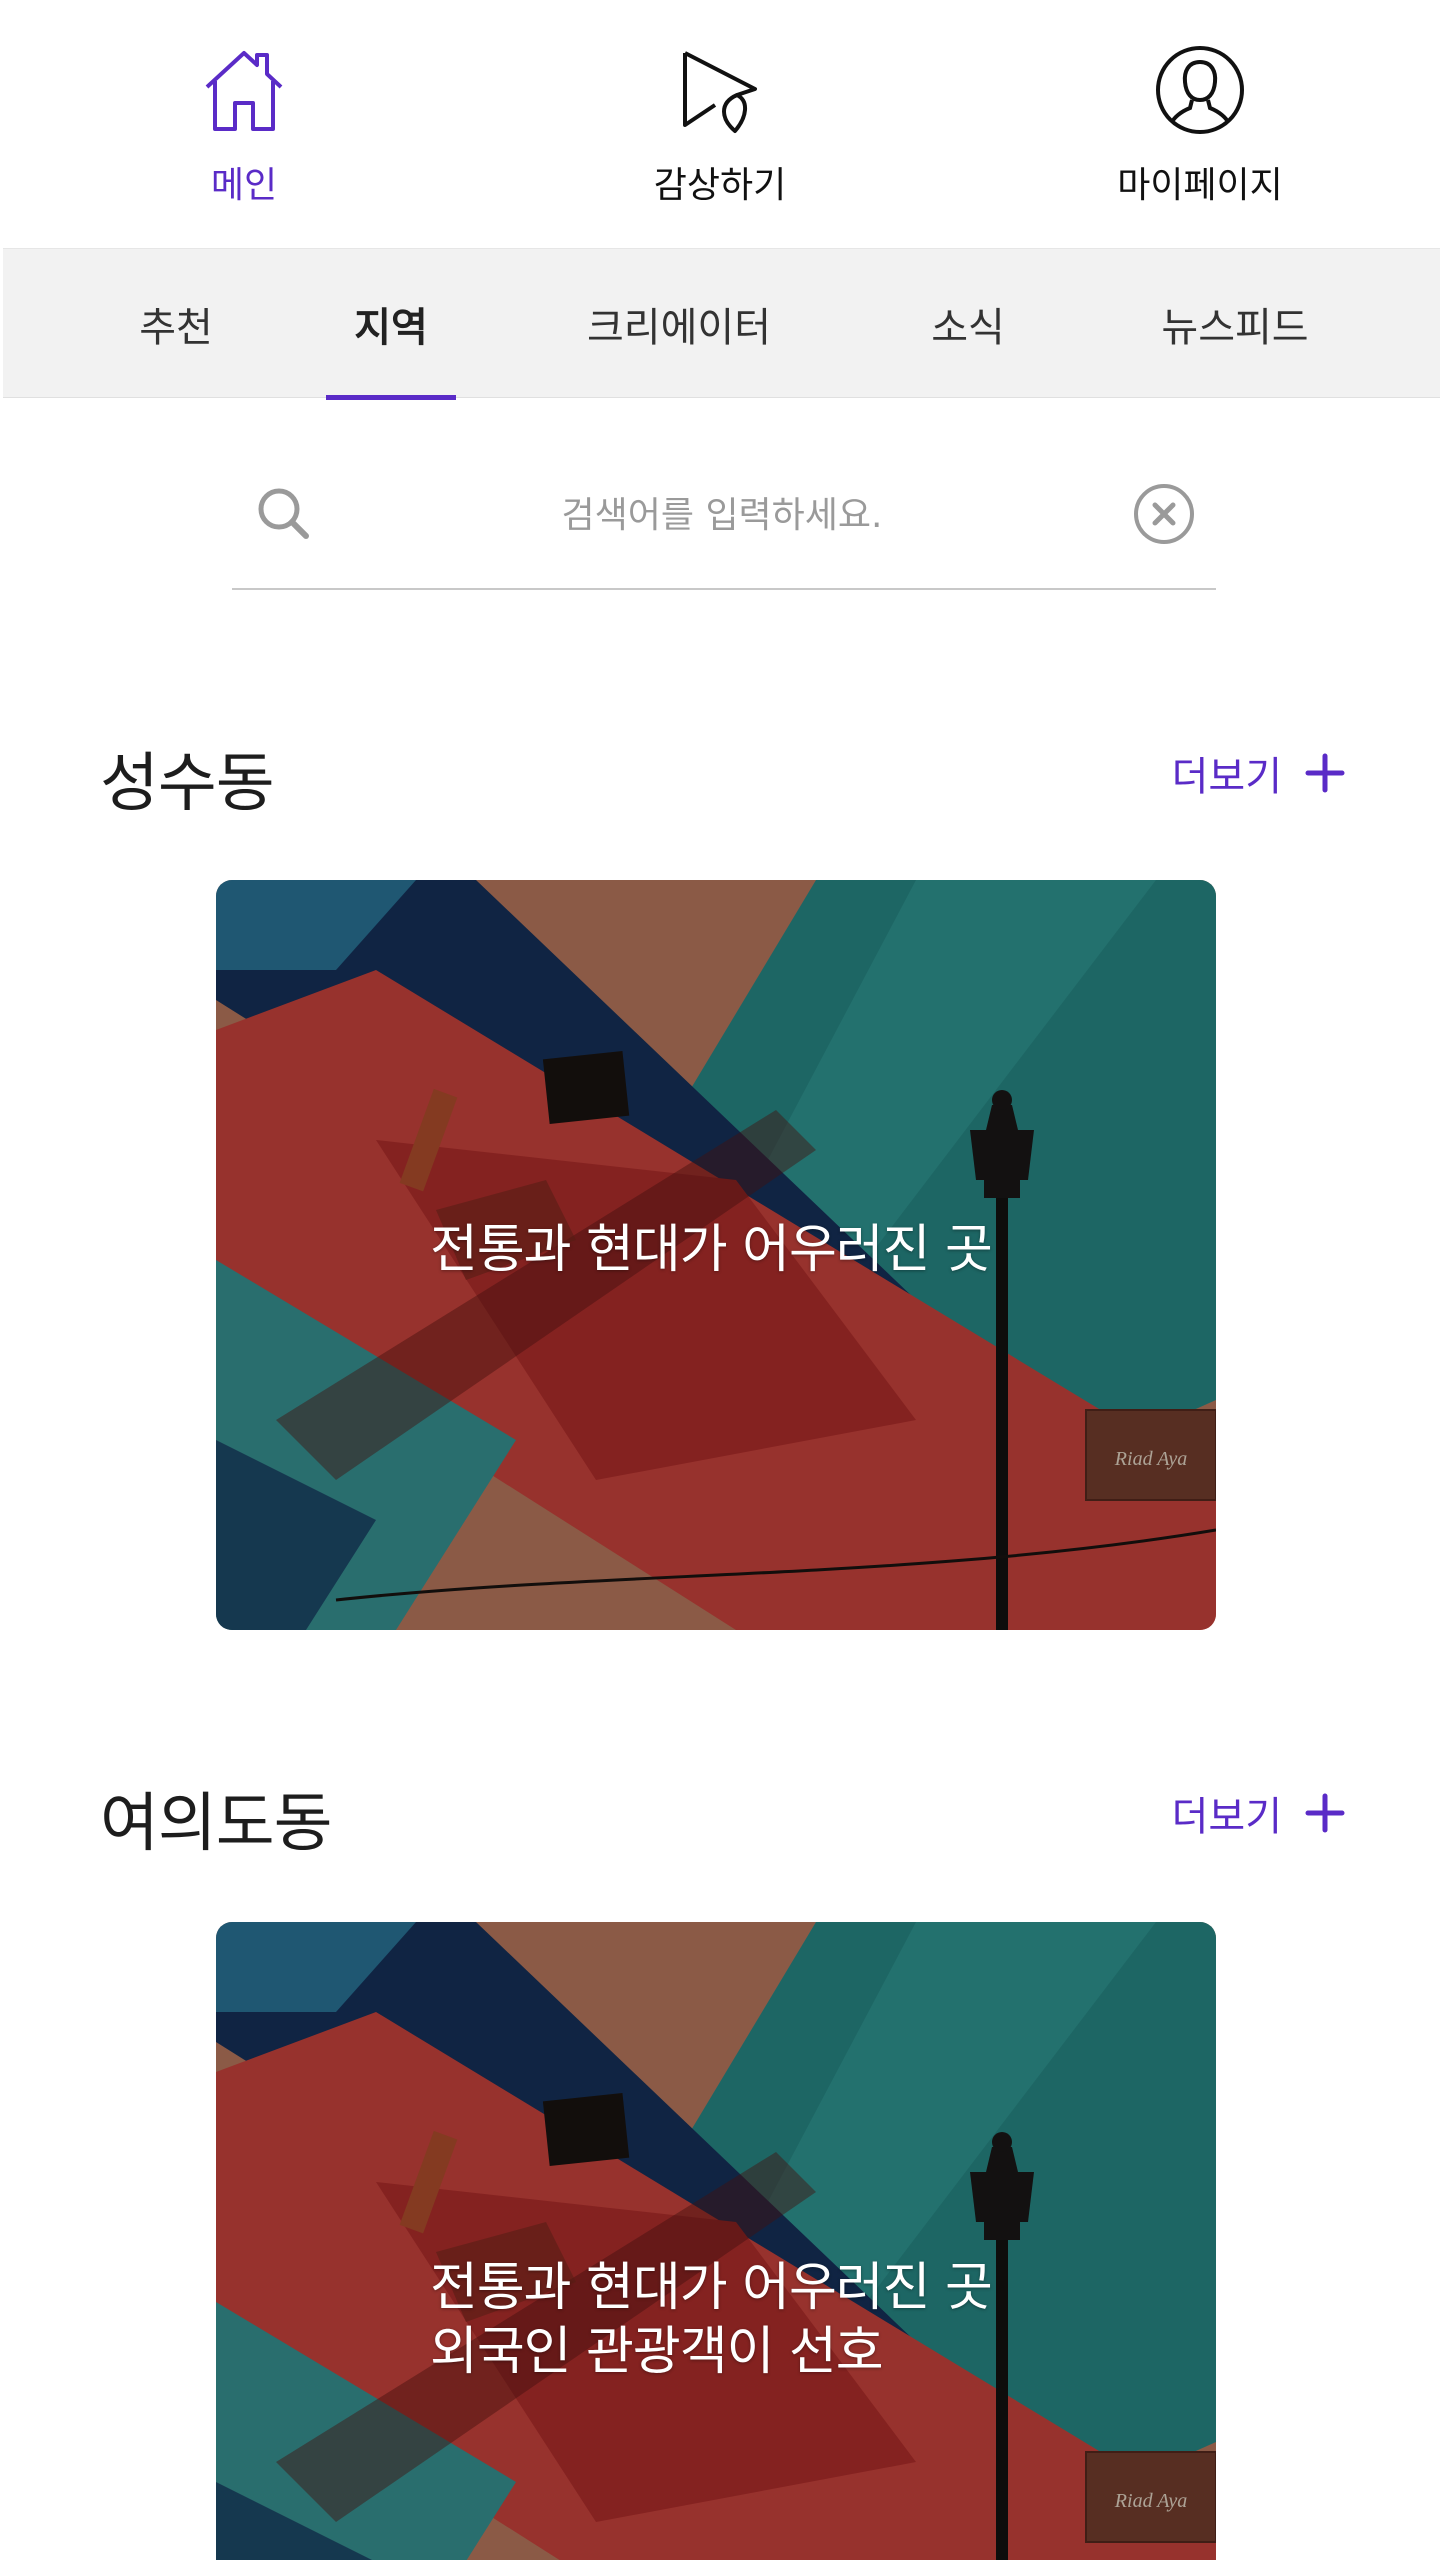 The image size is (1440, 2560). Describe the element at coordinates (1200, 90) in the screenshot. I see `user-icon` at that location.